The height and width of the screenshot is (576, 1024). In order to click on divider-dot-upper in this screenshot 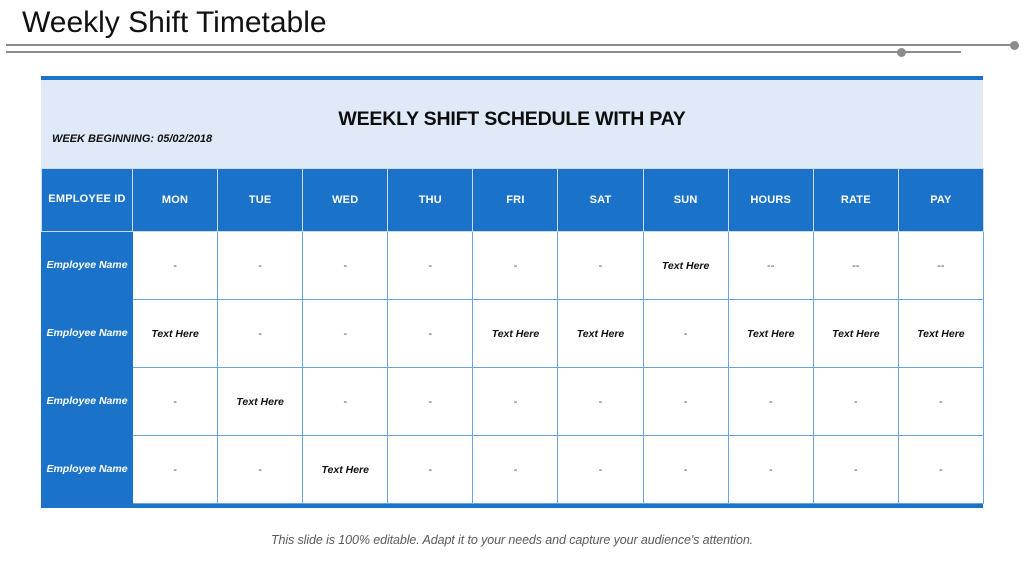, I will do `click(1014, 45)`.